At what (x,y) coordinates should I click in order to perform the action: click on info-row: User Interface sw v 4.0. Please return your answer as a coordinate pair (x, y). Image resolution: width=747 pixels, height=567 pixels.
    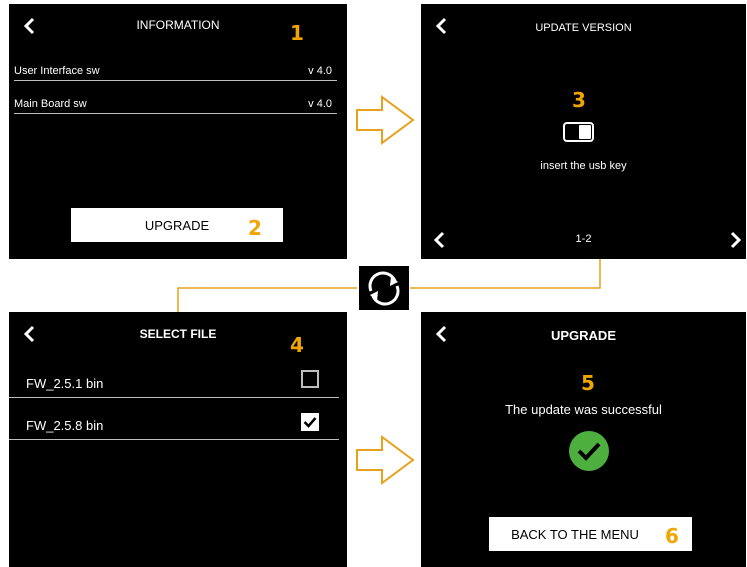
    Looking at the image, I should click on (175, 71).